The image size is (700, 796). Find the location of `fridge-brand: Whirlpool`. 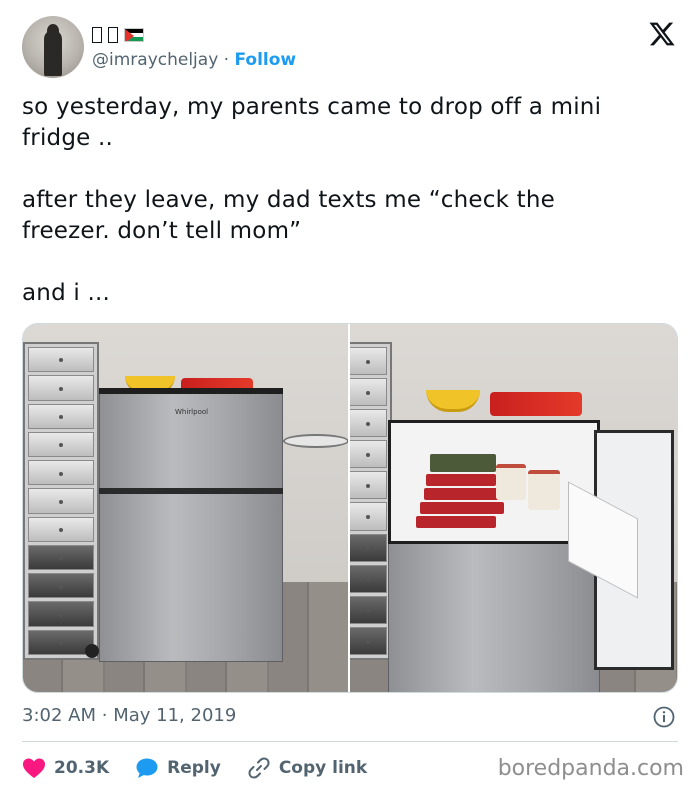

fridge-brand: Whirlpool is located at coordinates (192, 412).